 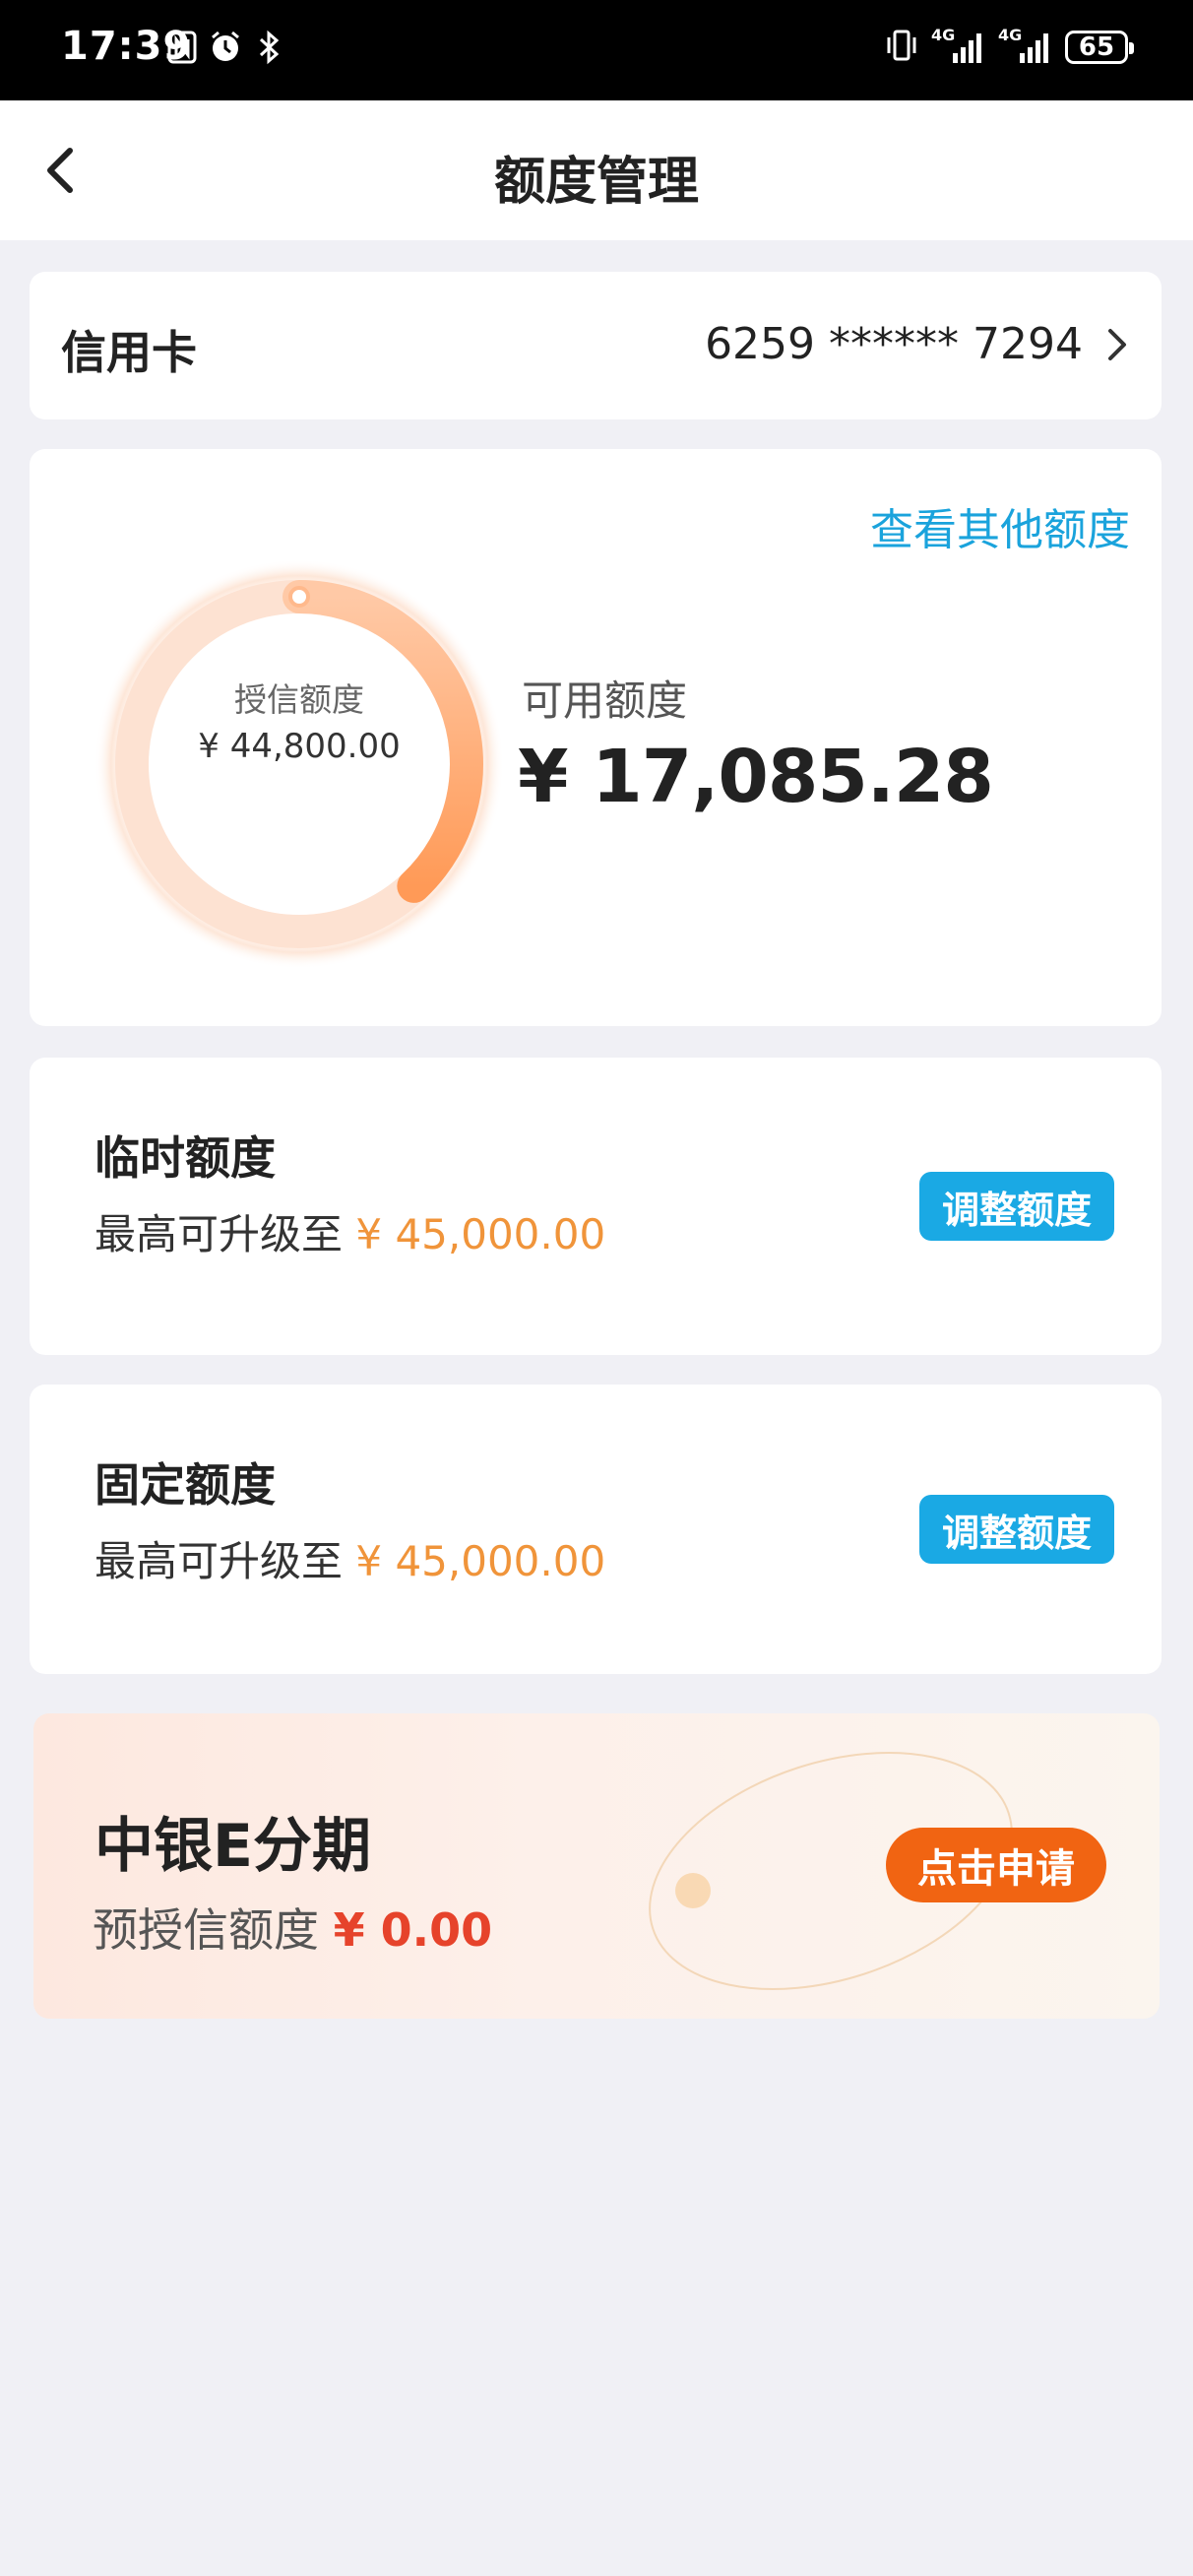 I want to click on available-credit-label: 可用额度, so click(x=605, y=700).